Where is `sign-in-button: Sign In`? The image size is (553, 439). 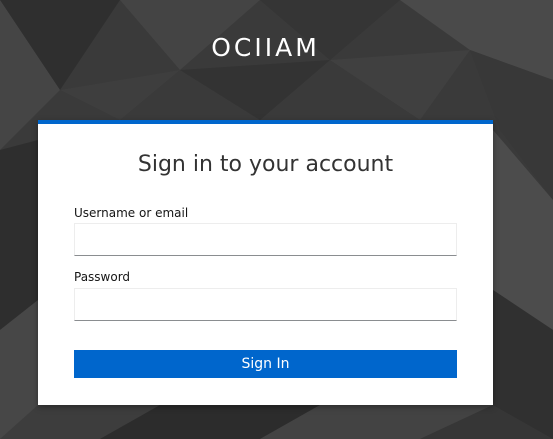 sign-in-button: Sign In is located at coordinates (265, 364).